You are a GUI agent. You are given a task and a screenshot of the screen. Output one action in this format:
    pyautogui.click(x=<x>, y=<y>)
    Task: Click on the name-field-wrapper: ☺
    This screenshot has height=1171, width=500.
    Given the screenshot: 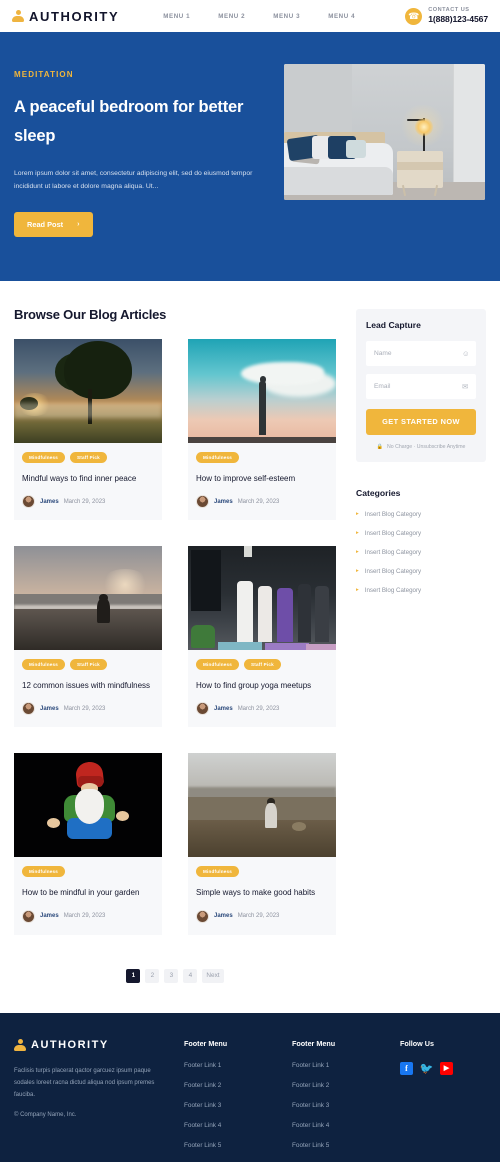 What is the action you would take?
    pyautogui.click(x=421, y=353)
    